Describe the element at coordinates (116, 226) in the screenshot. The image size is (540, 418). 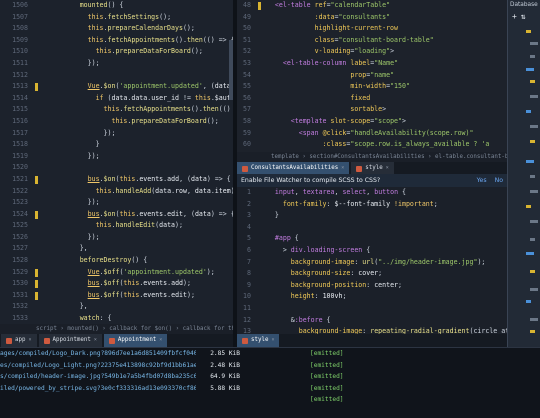
I see `code-line: 1525 this.handleEdit(data);` at that location.